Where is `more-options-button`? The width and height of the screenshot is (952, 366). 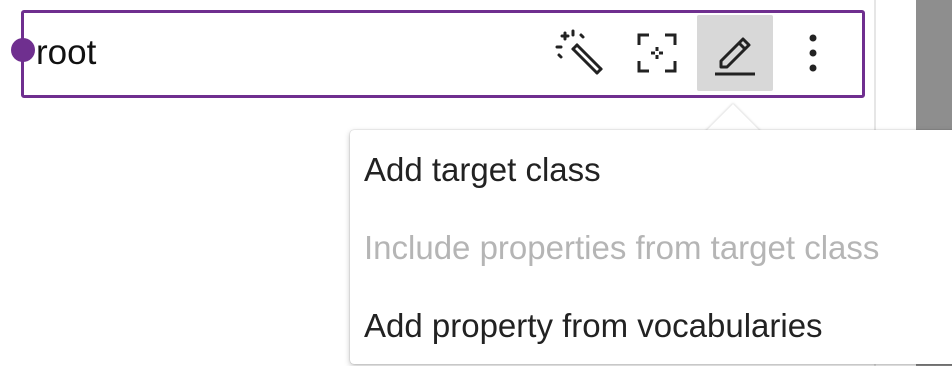
more-options-button is located at coordinates (813, 53).